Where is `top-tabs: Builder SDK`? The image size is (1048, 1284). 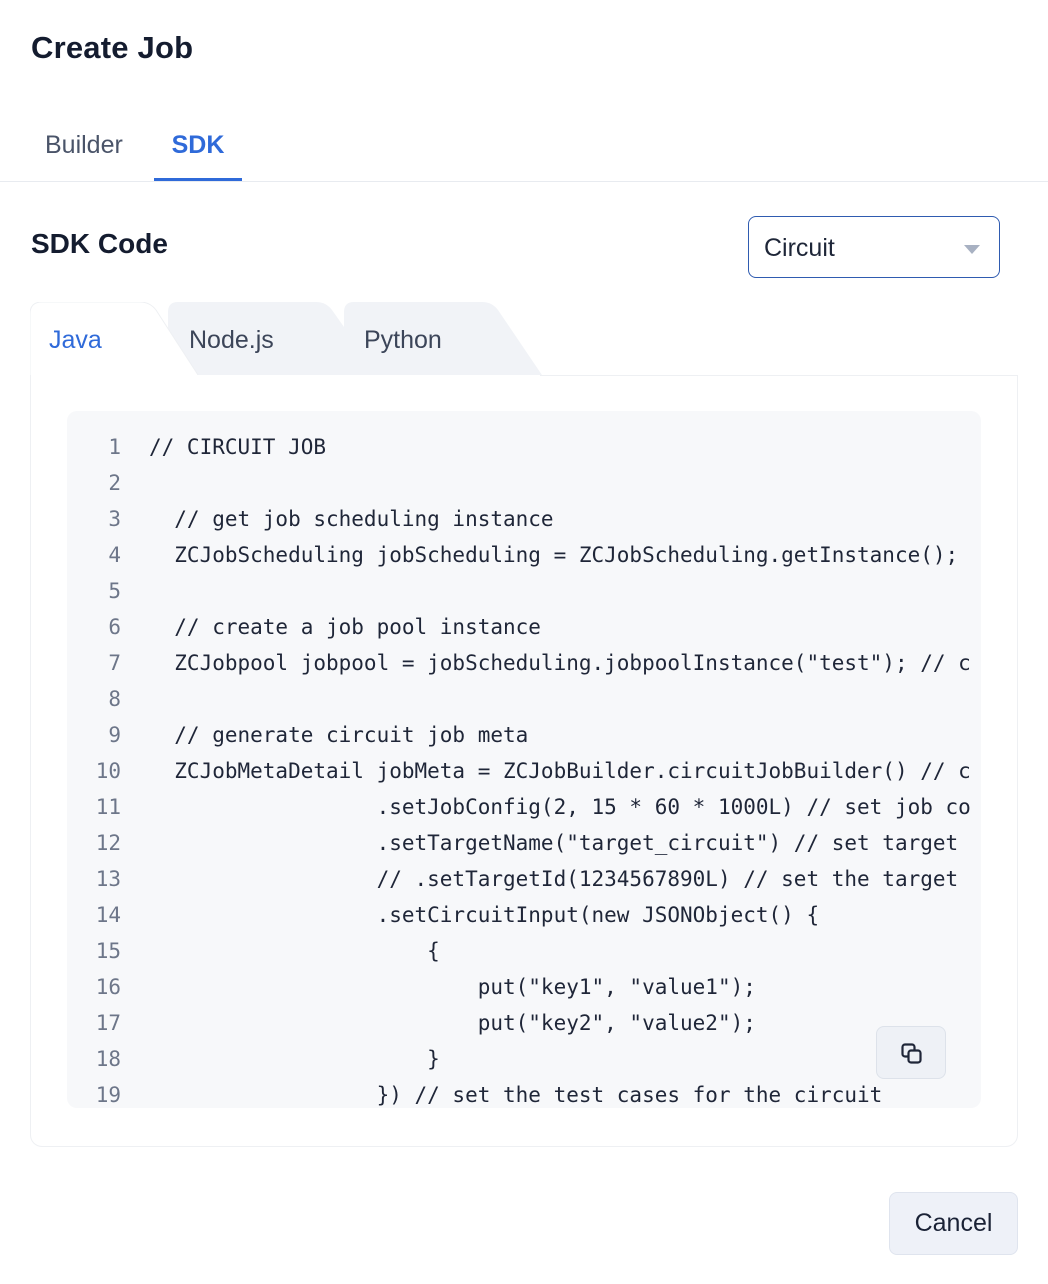
top-tabs: Builder SDK is located at coordinates (524, 146).